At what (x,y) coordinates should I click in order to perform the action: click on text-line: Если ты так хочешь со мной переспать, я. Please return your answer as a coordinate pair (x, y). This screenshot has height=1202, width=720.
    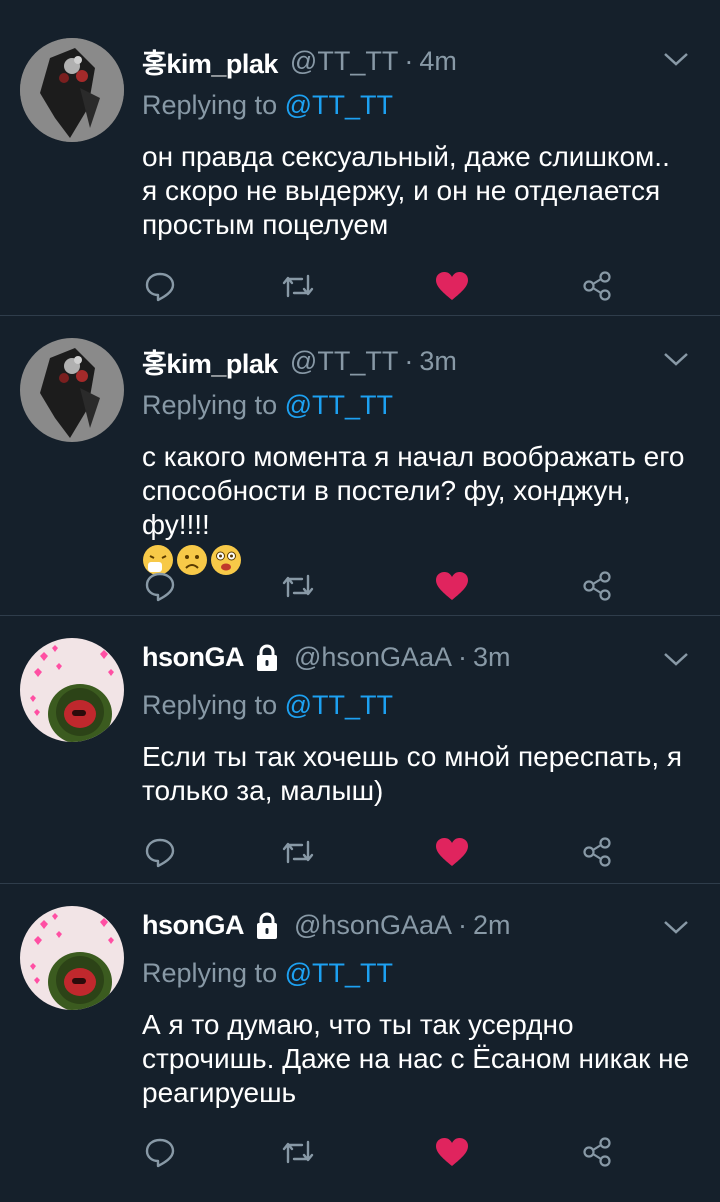
    Looking at the image, I should click on (412, 756).